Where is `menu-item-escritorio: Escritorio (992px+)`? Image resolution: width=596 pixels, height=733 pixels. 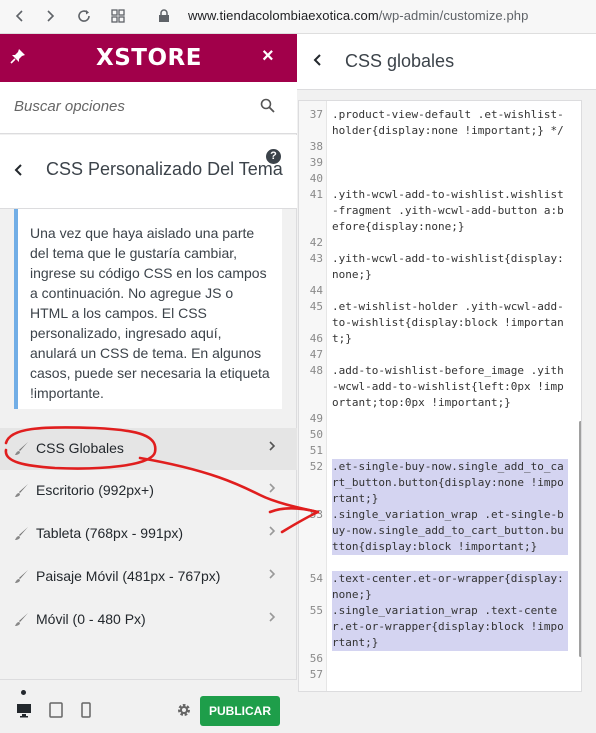
menu-item-escritorio: Escritorio (992px+) is located at coordinates (148, 491).